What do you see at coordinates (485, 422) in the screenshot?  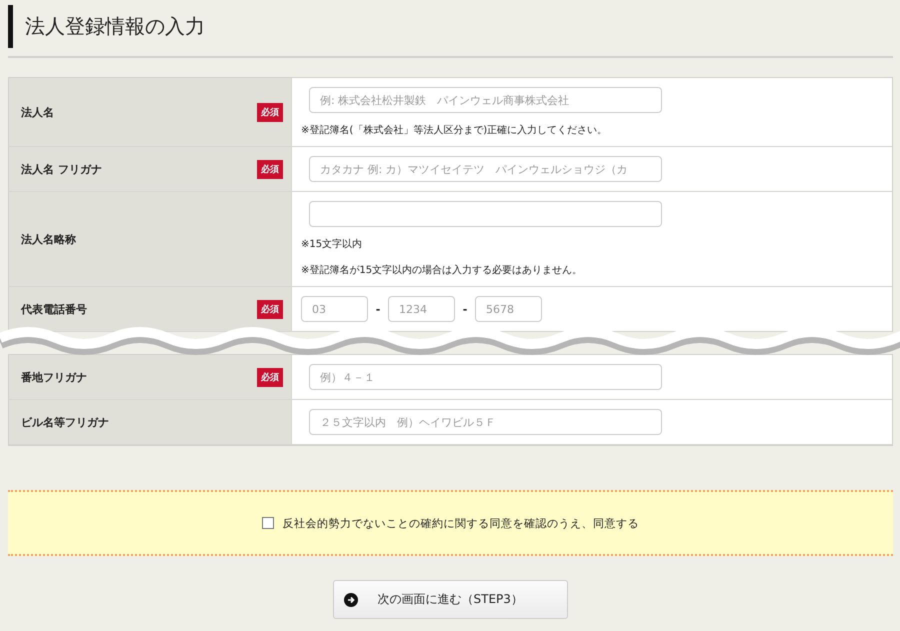 I see `input-field: ２５文字以内 例）ヘイワビル５Ｆ` at bounding box center [485, 422].